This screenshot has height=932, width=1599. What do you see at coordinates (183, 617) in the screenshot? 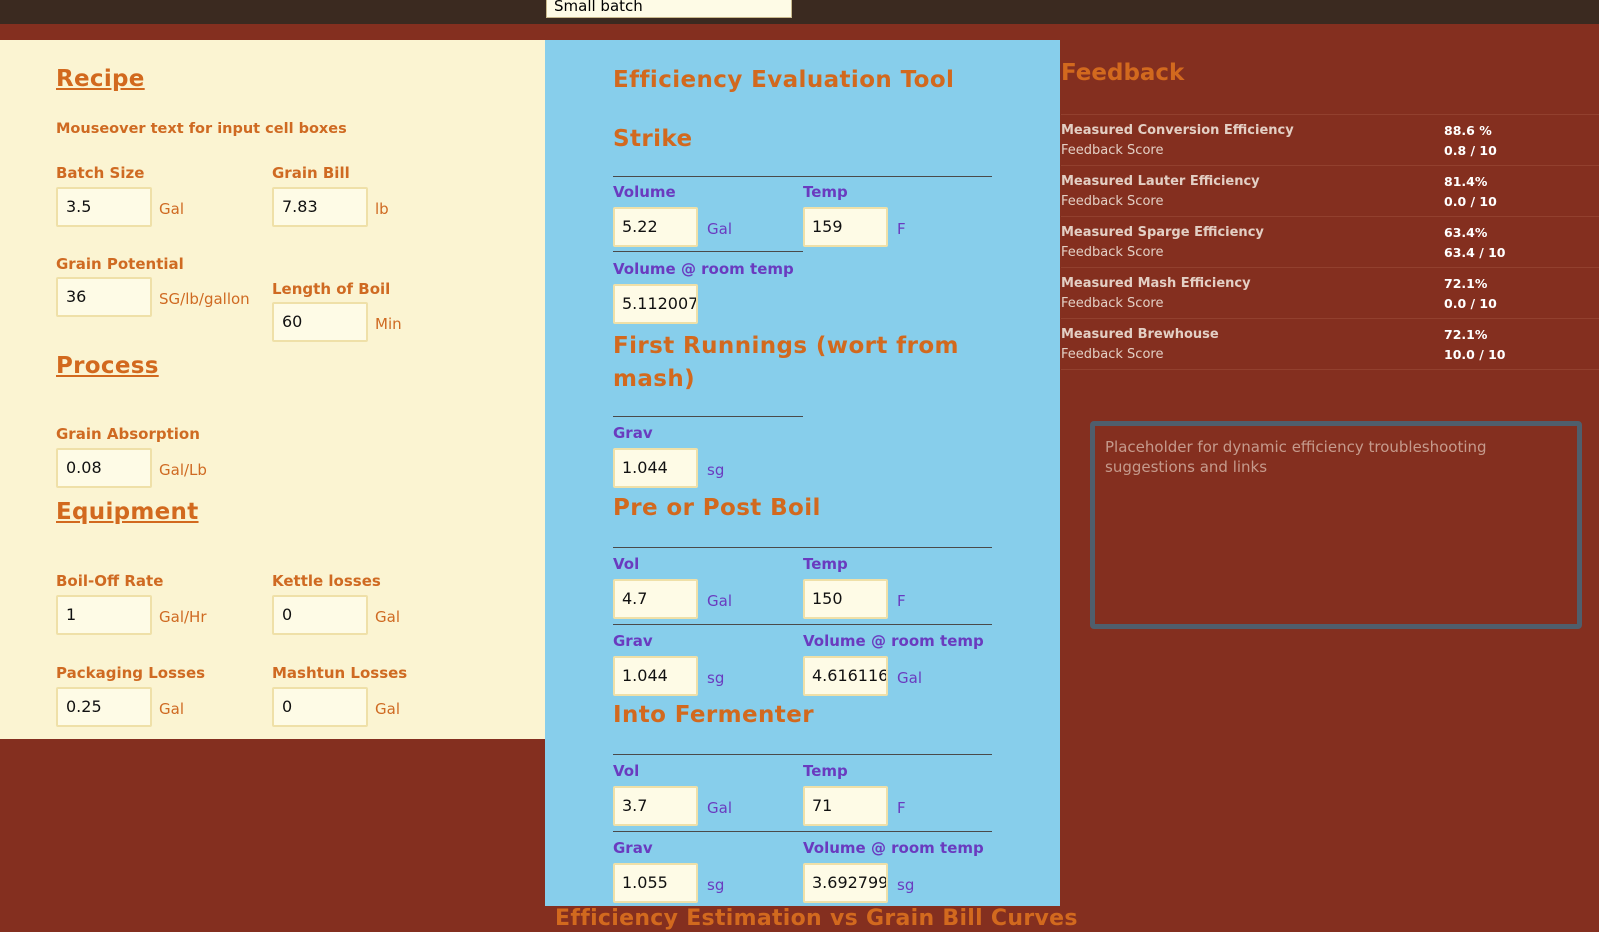
I see `boil-off-rate-unit: Gal/Hr` at bounding box center [183, 617].